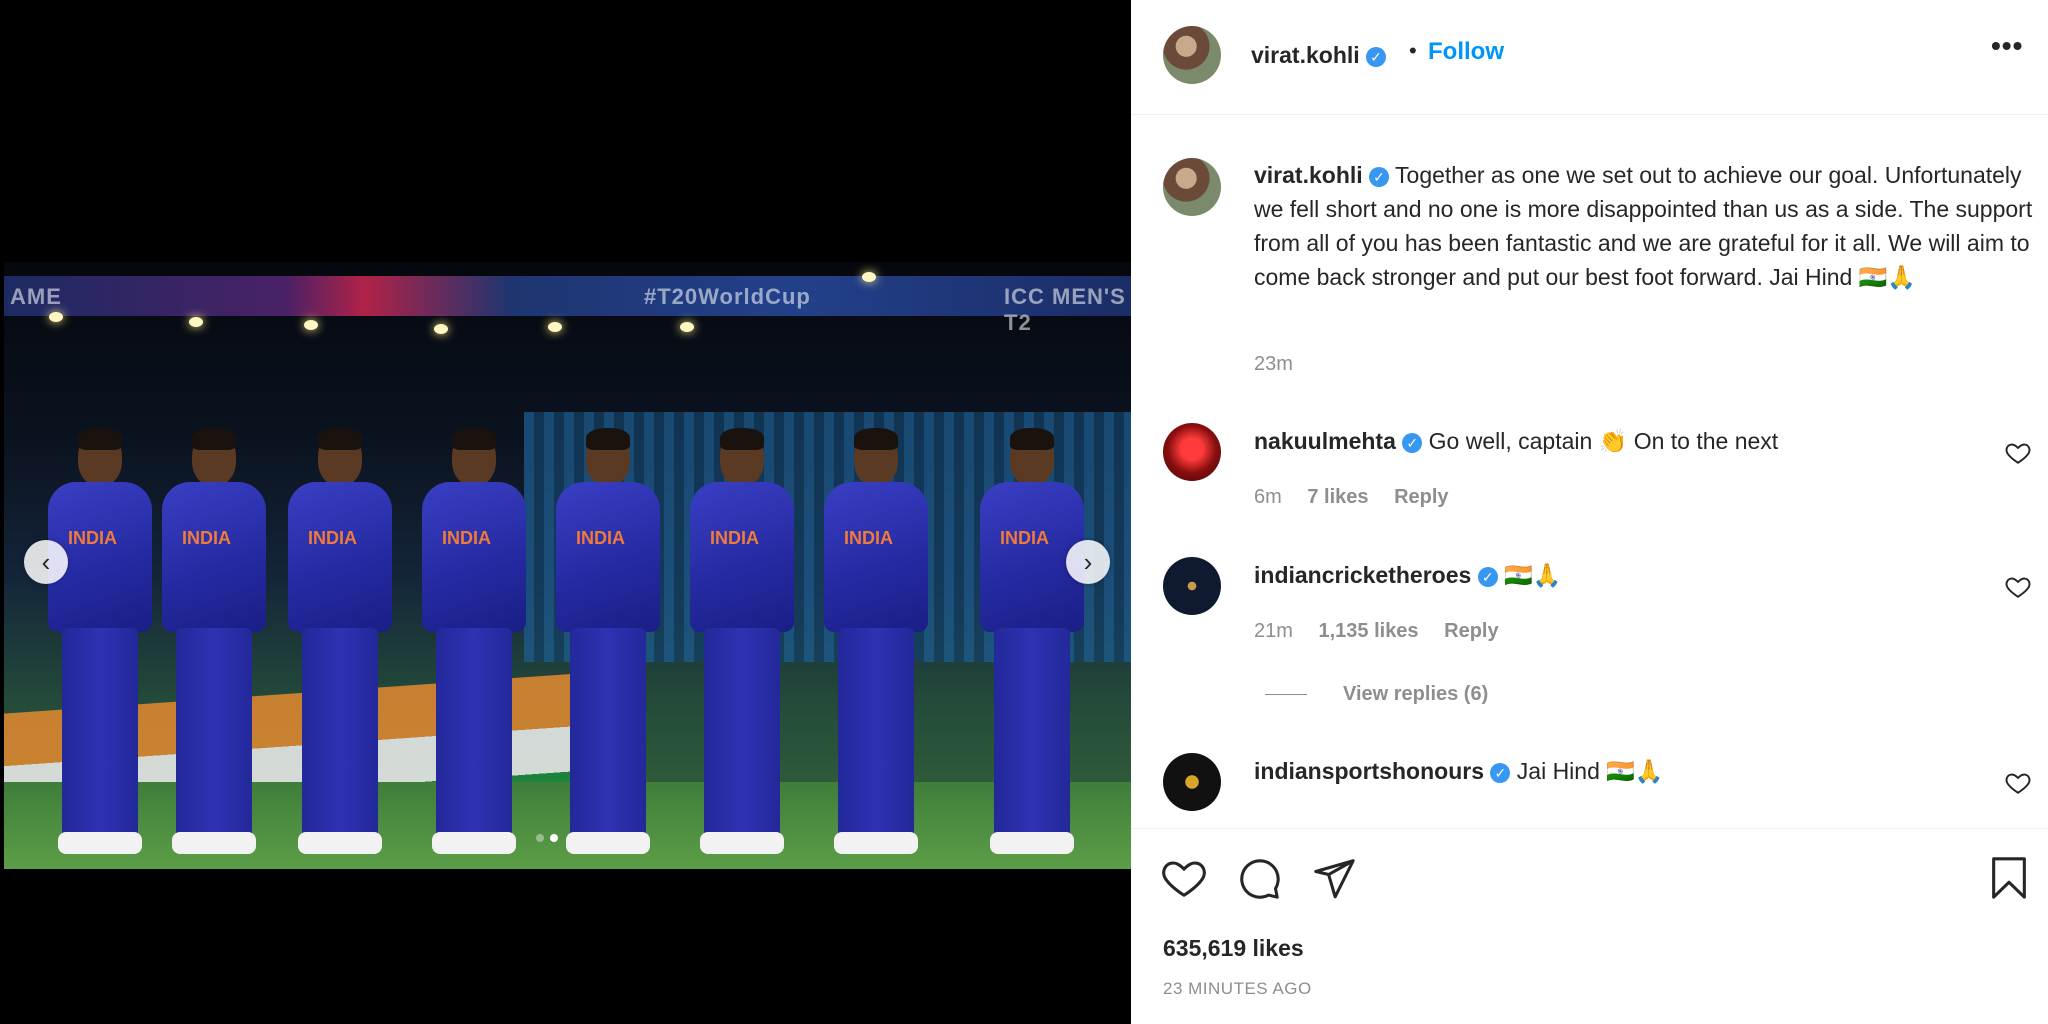 This screenshot has width=2048, height=1024. What do you see at coordinates (36, 296) in the screenshot?
I see `banner-text-left: AME` at bounding box center [36, 296].